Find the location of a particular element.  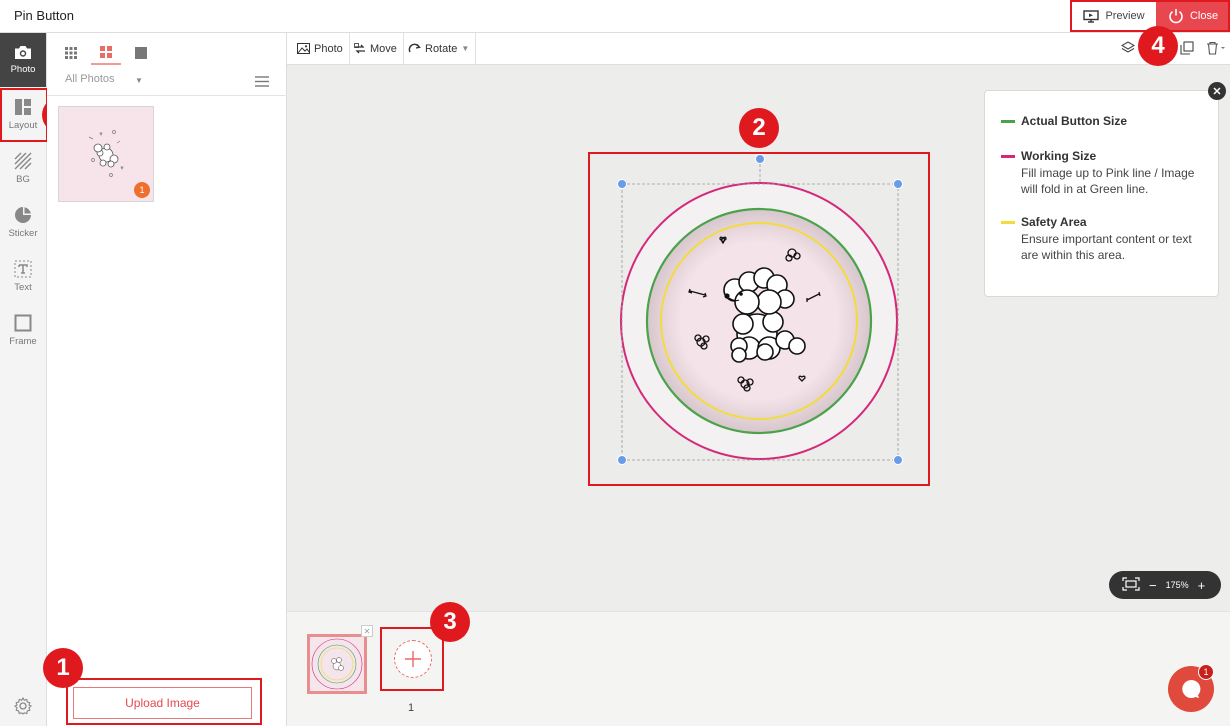

rail-label-frame: Frame is located at coordinates (23, 341).